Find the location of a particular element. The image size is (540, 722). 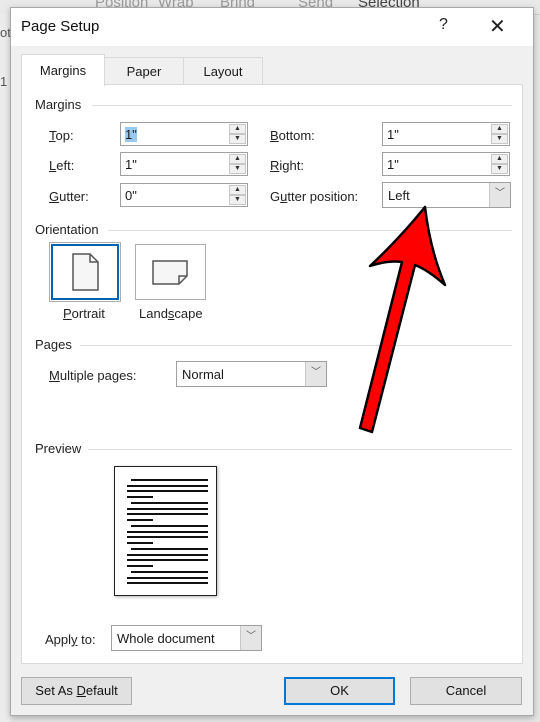

bottom-margin-spinner: 1" ▲ ▼ is located at coordinates (446, 134).